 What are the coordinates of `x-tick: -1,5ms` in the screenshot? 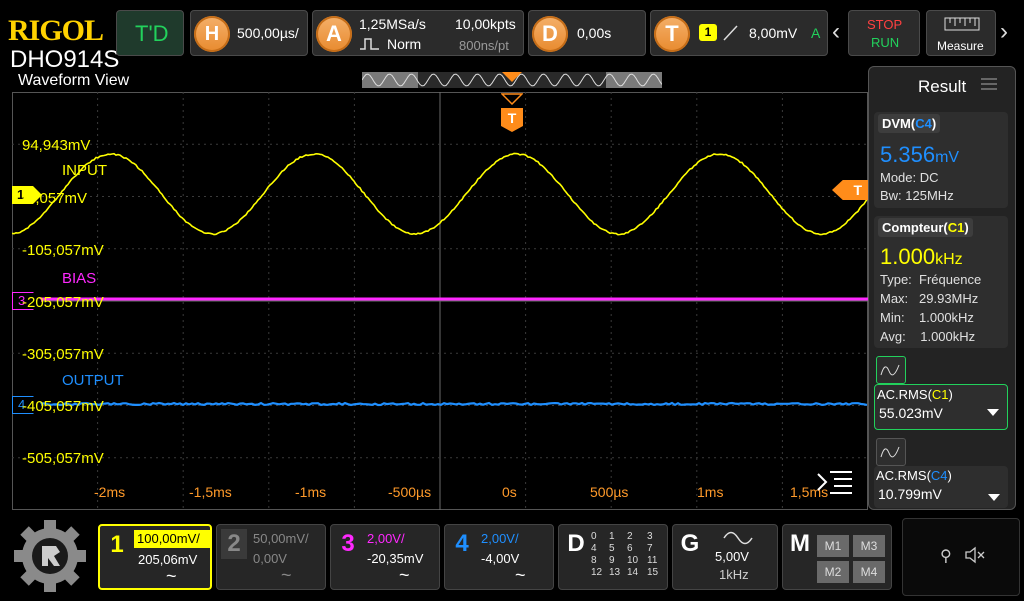 It's located at (210, 492).